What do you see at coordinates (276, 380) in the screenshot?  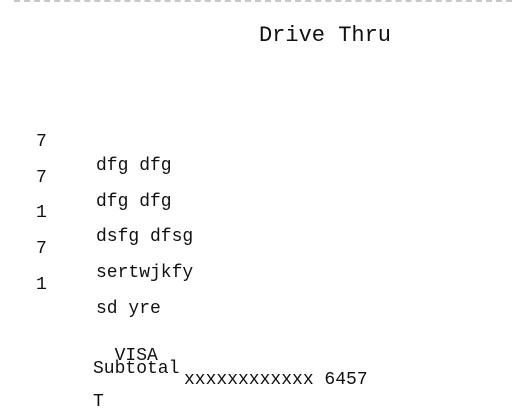 I see `card-number: xxxxxxxxxxxx 6457` at bounding box center [276, 380].